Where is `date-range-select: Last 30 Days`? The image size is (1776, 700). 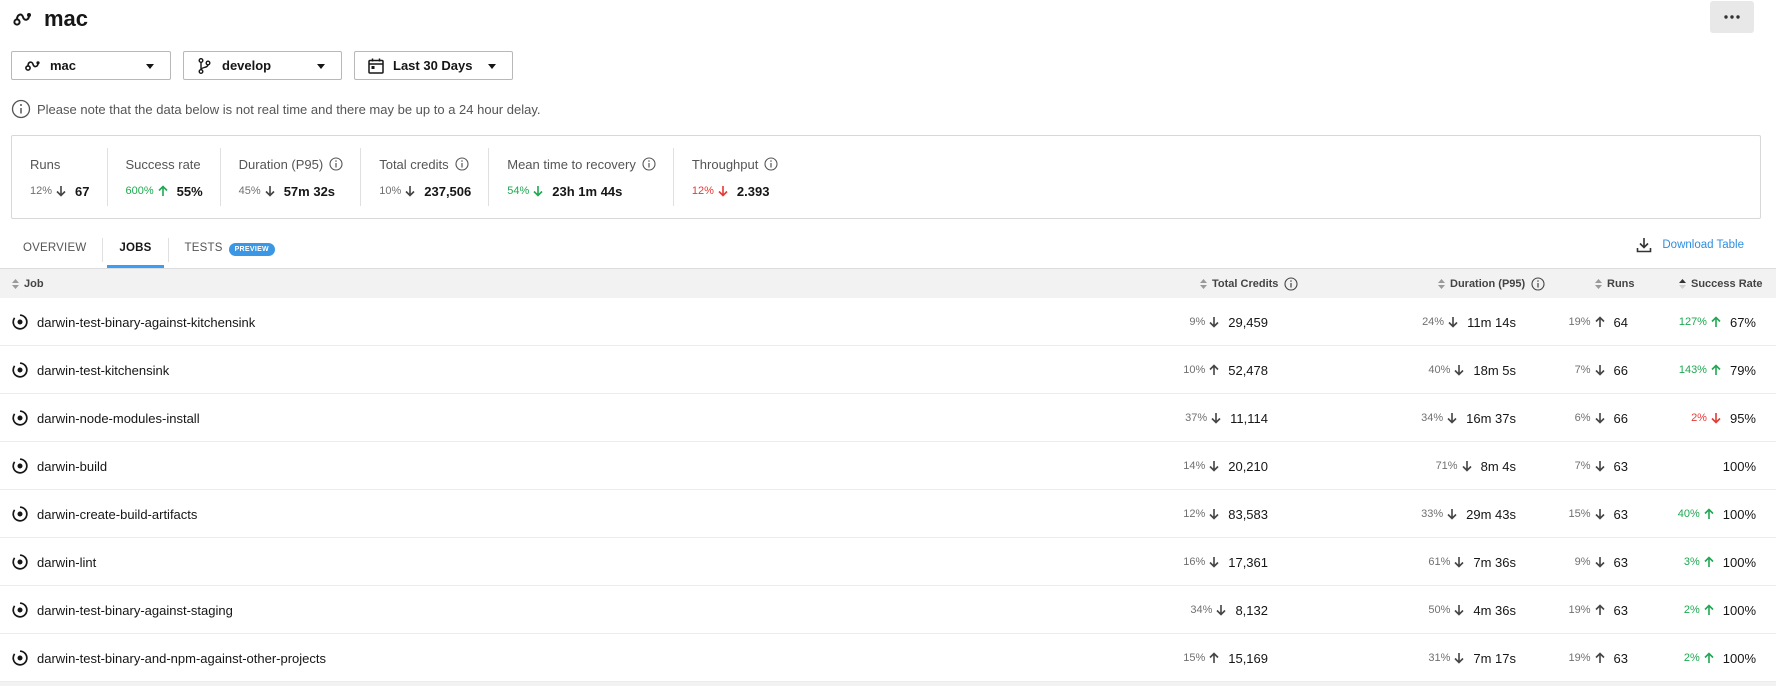
date-range-select: Last 30 Days is located at coordinates (433, 65).